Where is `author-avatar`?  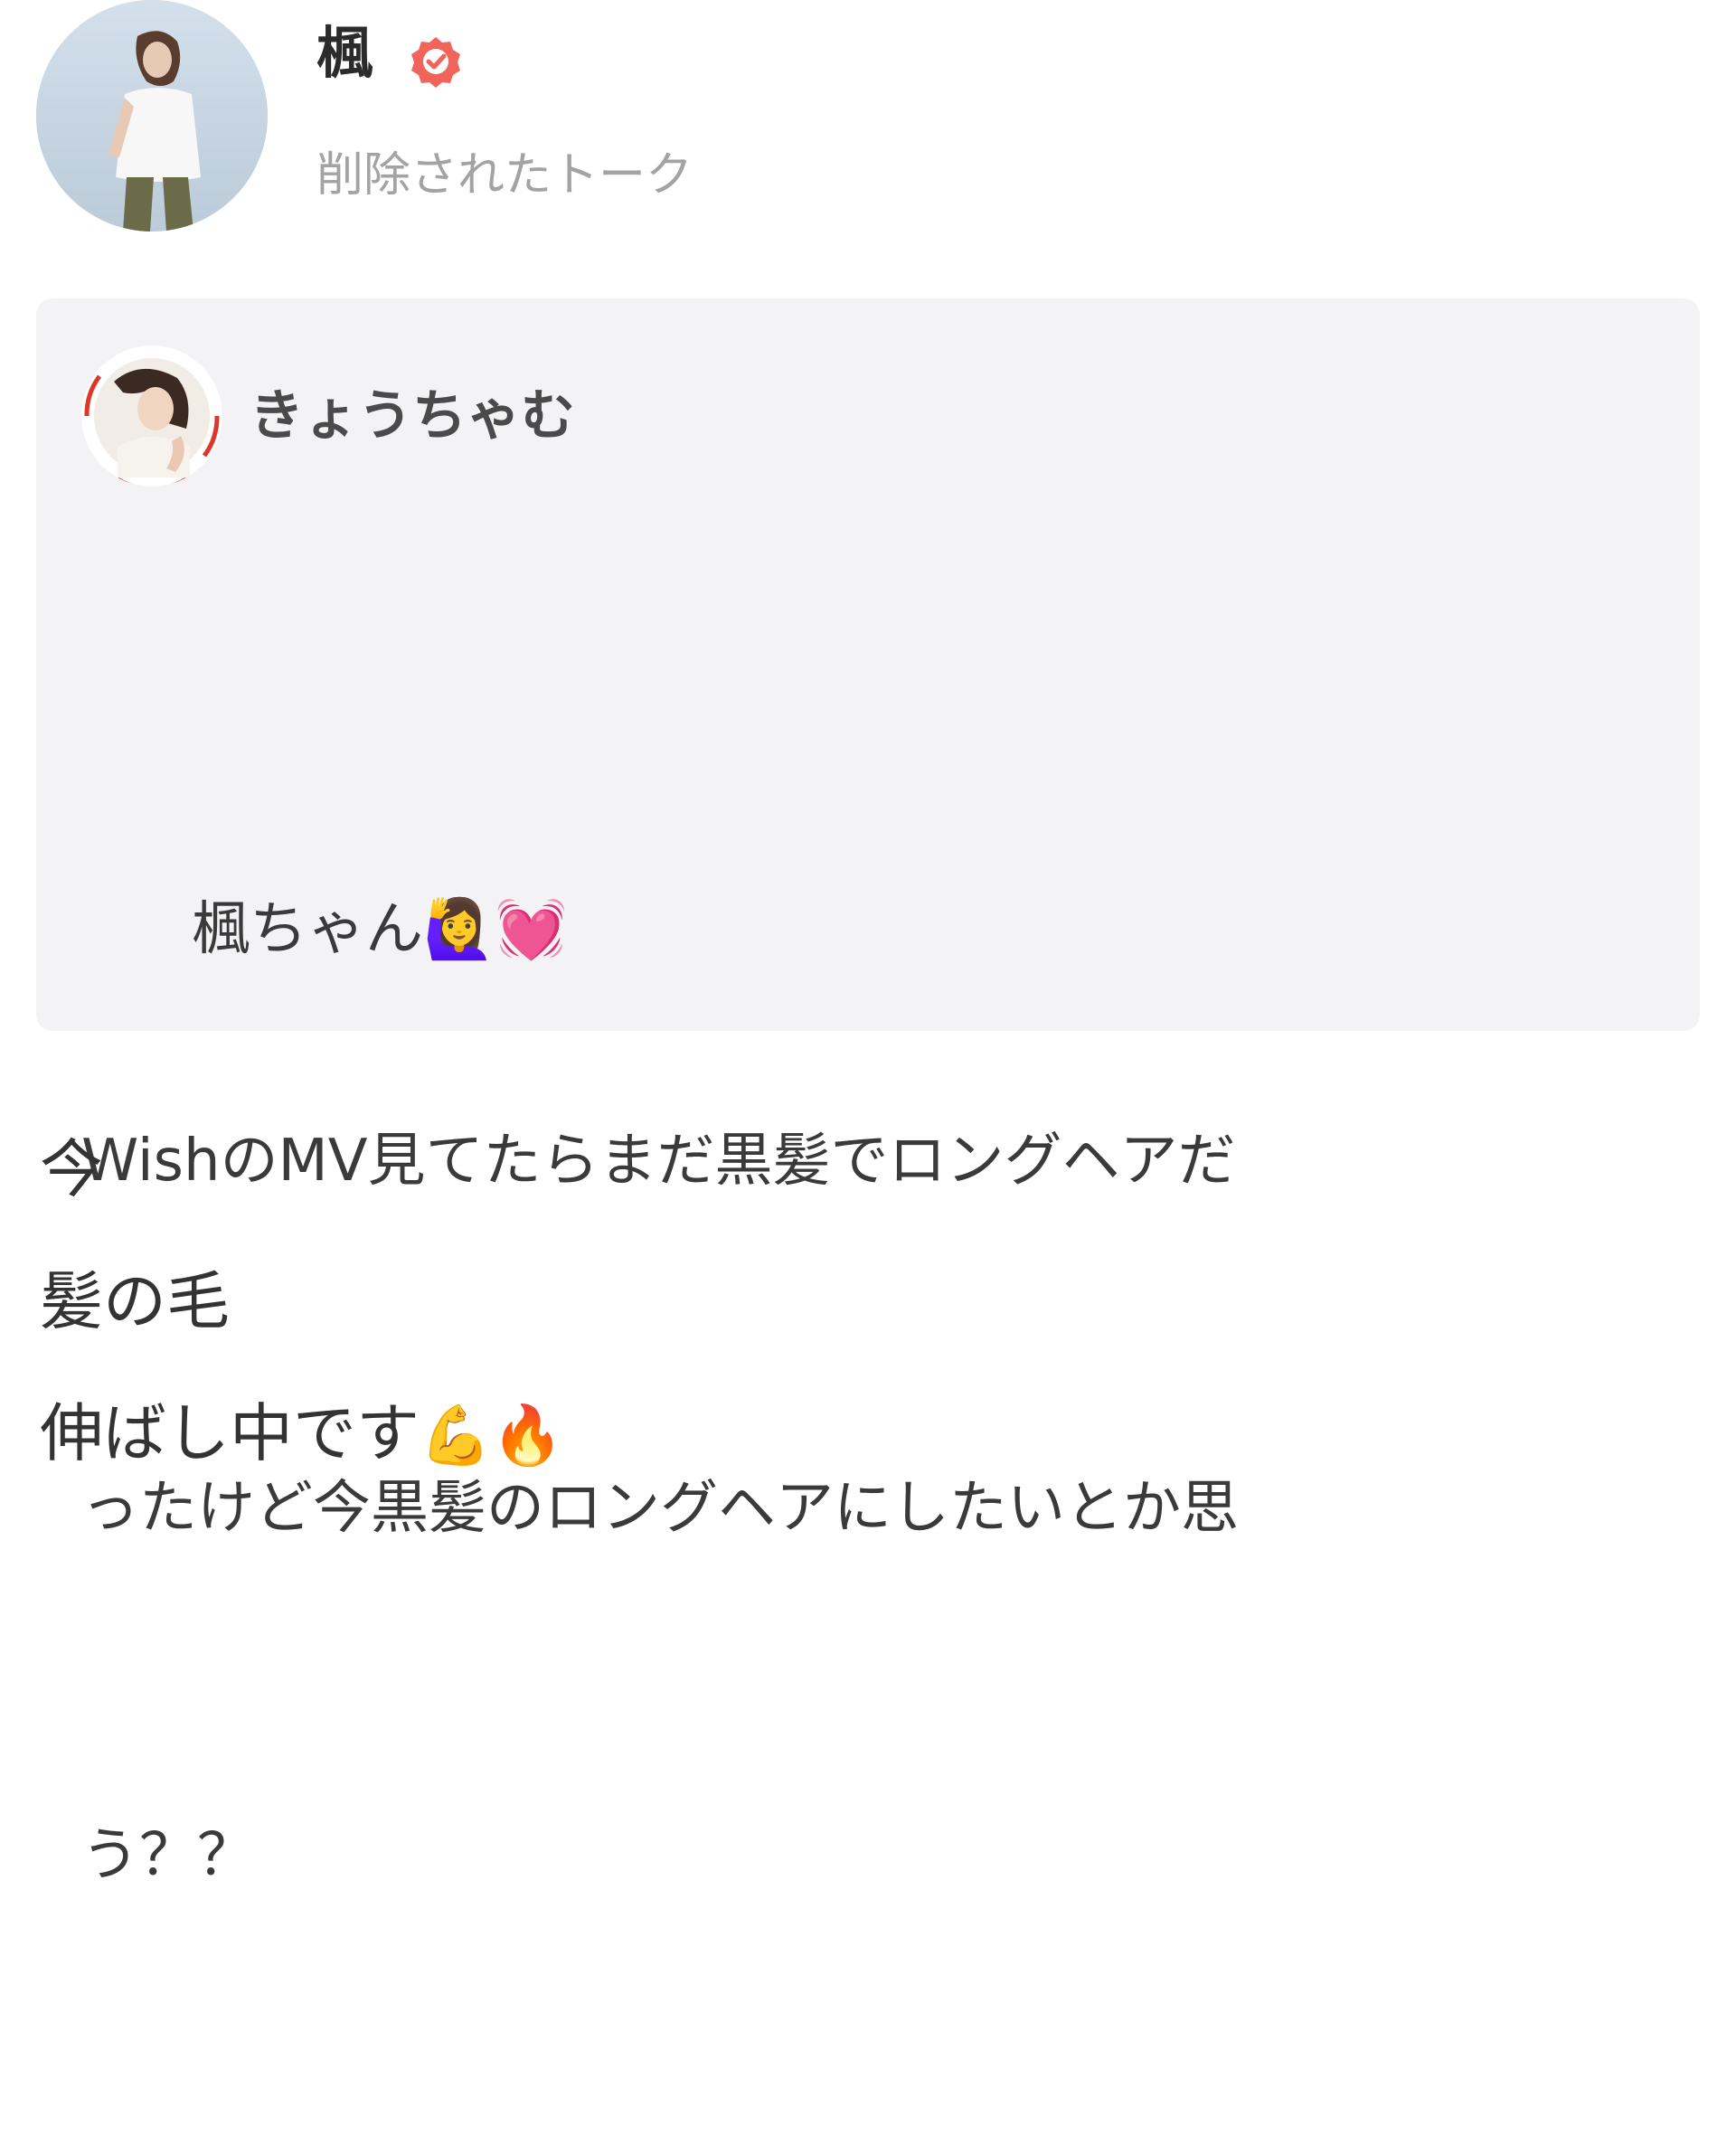
author-avatar is located at coordinates (152, 116).